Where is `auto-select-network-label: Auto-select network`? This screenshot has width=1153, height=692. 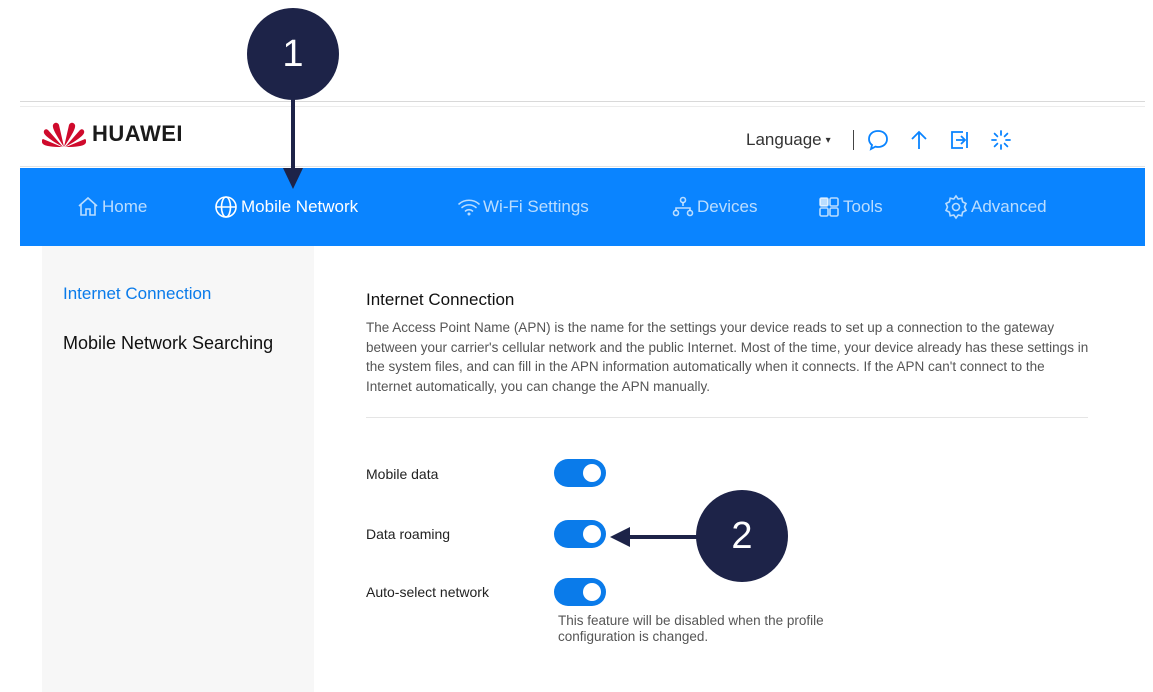 auto-select-network-label: Auto-select network is located at coordinates (427, 592).